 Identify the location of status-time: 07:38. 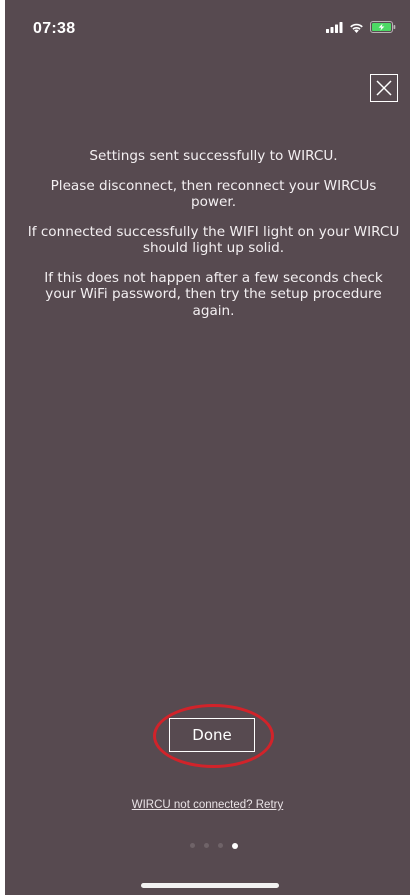
(54, 28).